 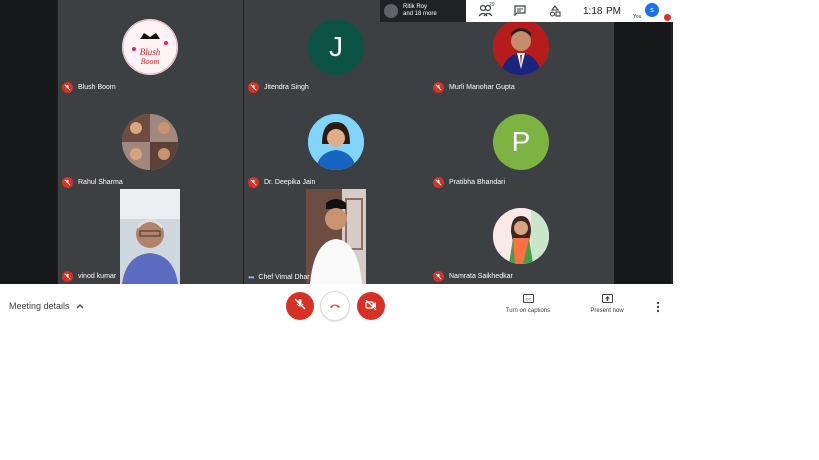 I want to click on self-avatar: s, so click(x=652, y=10).